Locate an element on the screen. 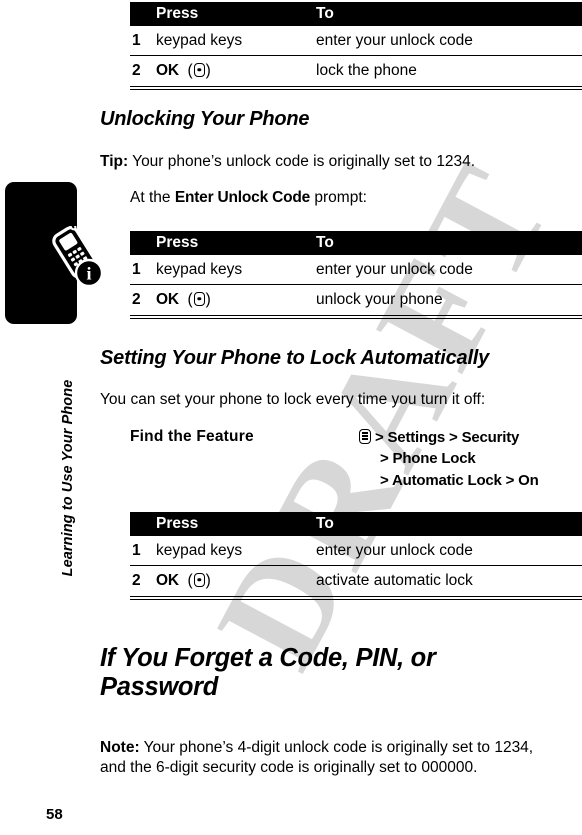  find-the-feature-label: Find the Feature is located at coordinates (192, 436).